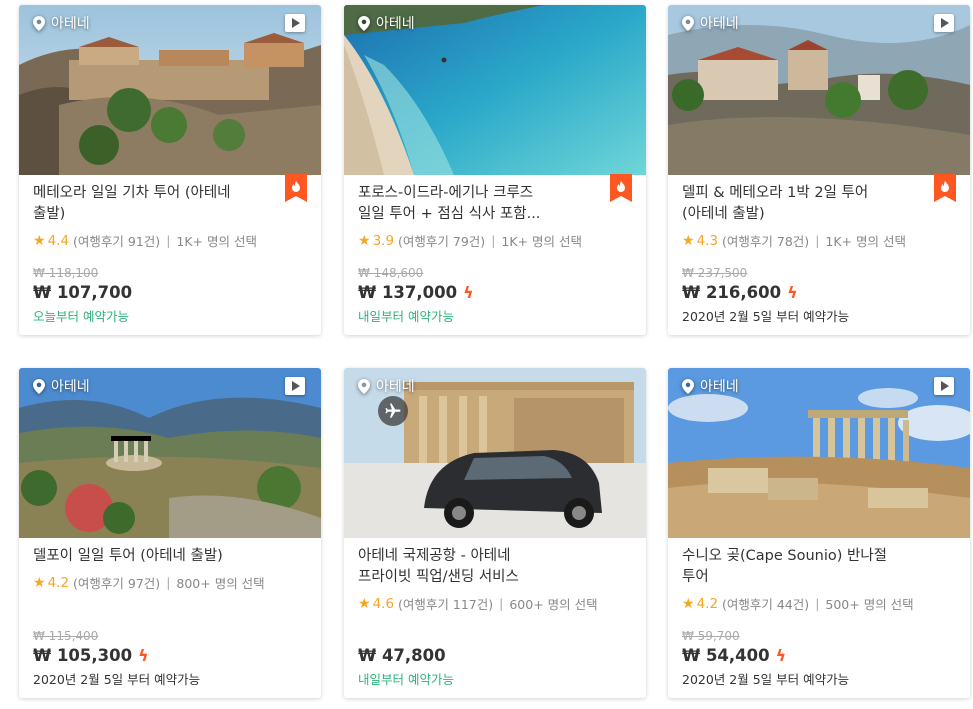 Image resolution: width=973 pixels, height=709 pixels. Describe the element at coordinates (66, 636) in the screenshot. I see `original-price: ₩ 115,400` at that location.